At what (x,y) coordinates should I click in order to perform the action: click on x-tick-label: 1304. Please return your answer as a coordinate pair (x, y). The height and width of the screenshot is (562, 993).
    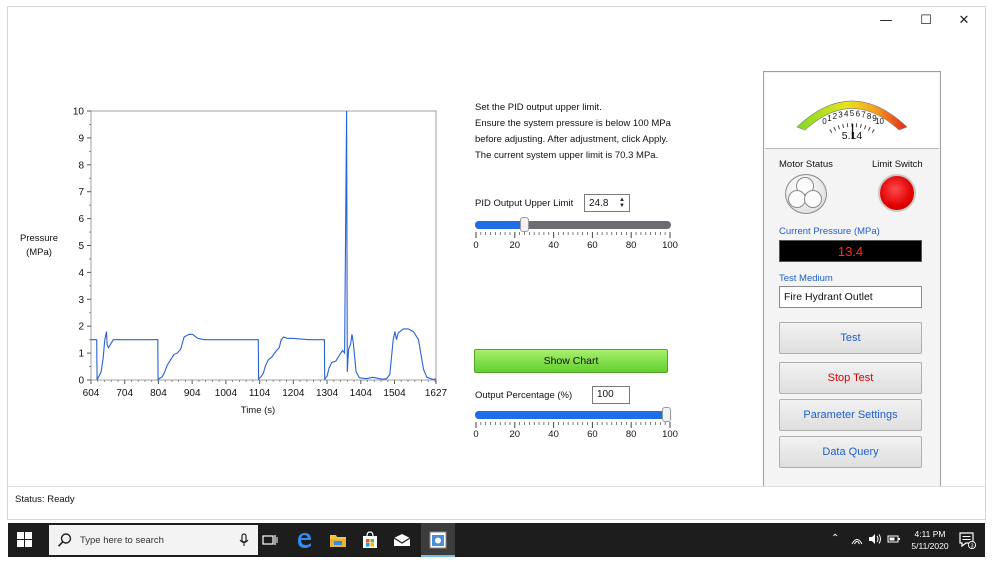
    Looking at the image, I should click on (327, 393).